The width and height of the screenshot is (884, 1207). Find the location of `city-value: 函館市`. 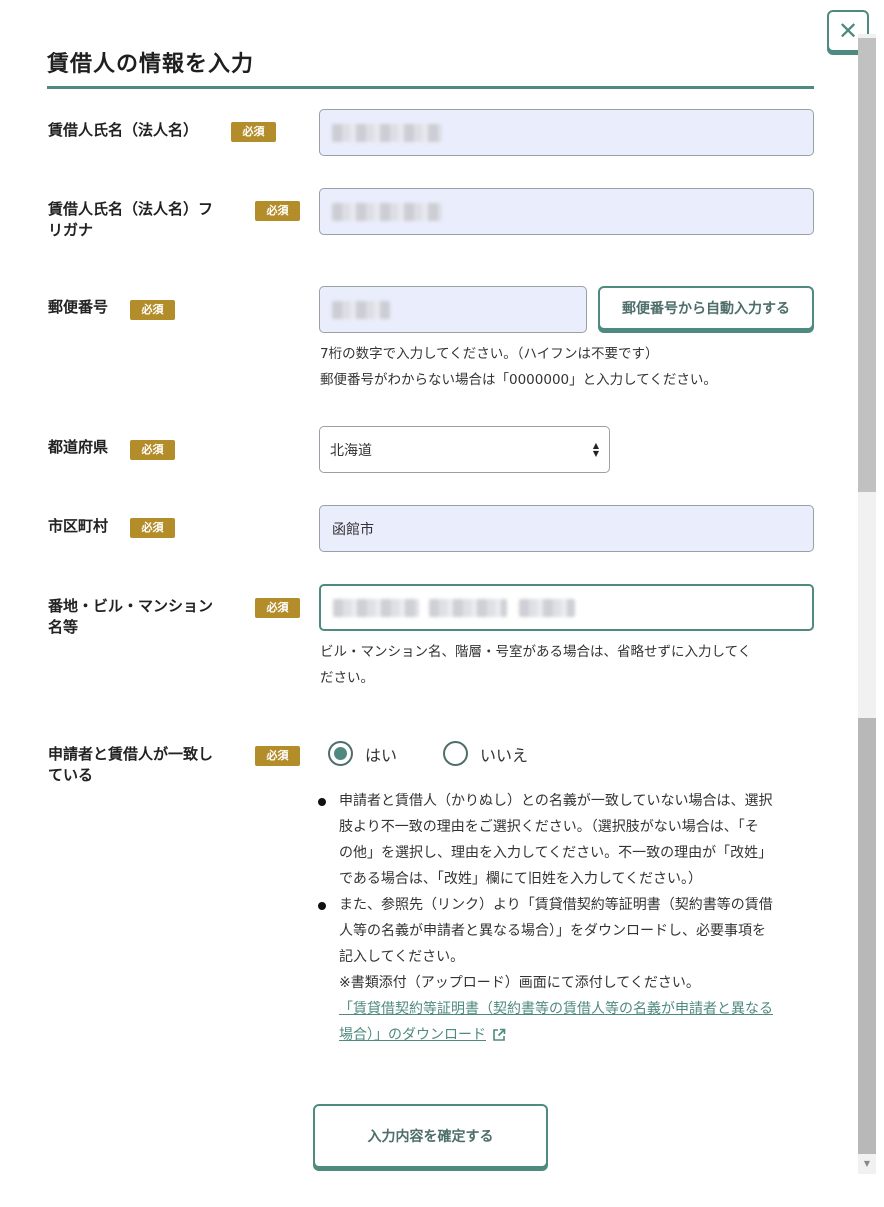

city-value: 函館市 is located at coordinates (353, 529).